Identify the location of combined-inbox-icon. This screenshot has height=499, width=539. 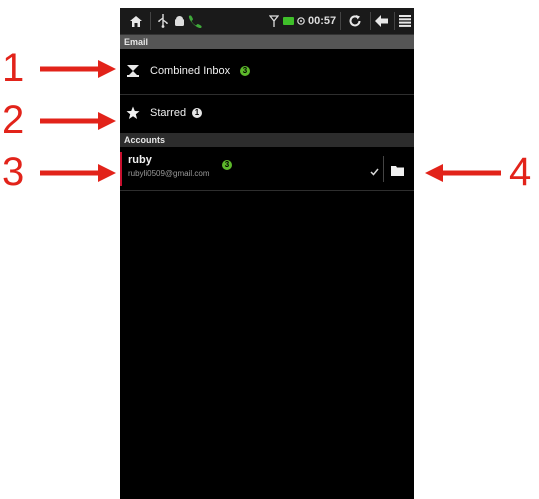
(133, 73).